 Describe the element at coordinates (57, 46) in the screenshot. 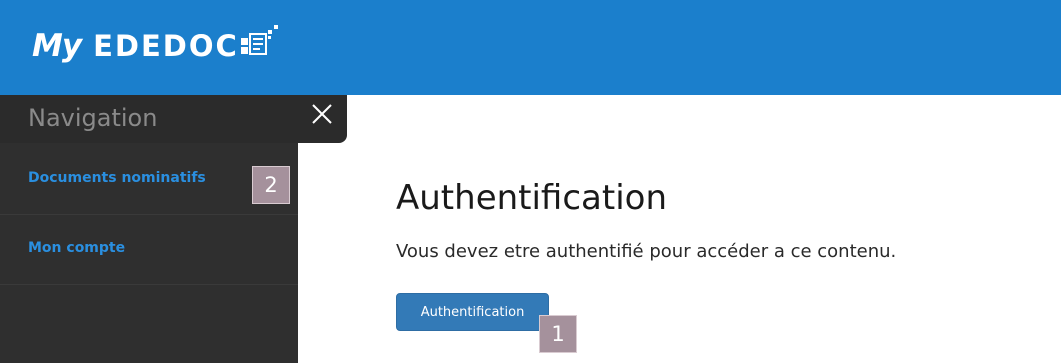

I see `logo-prefix: My` at that location.